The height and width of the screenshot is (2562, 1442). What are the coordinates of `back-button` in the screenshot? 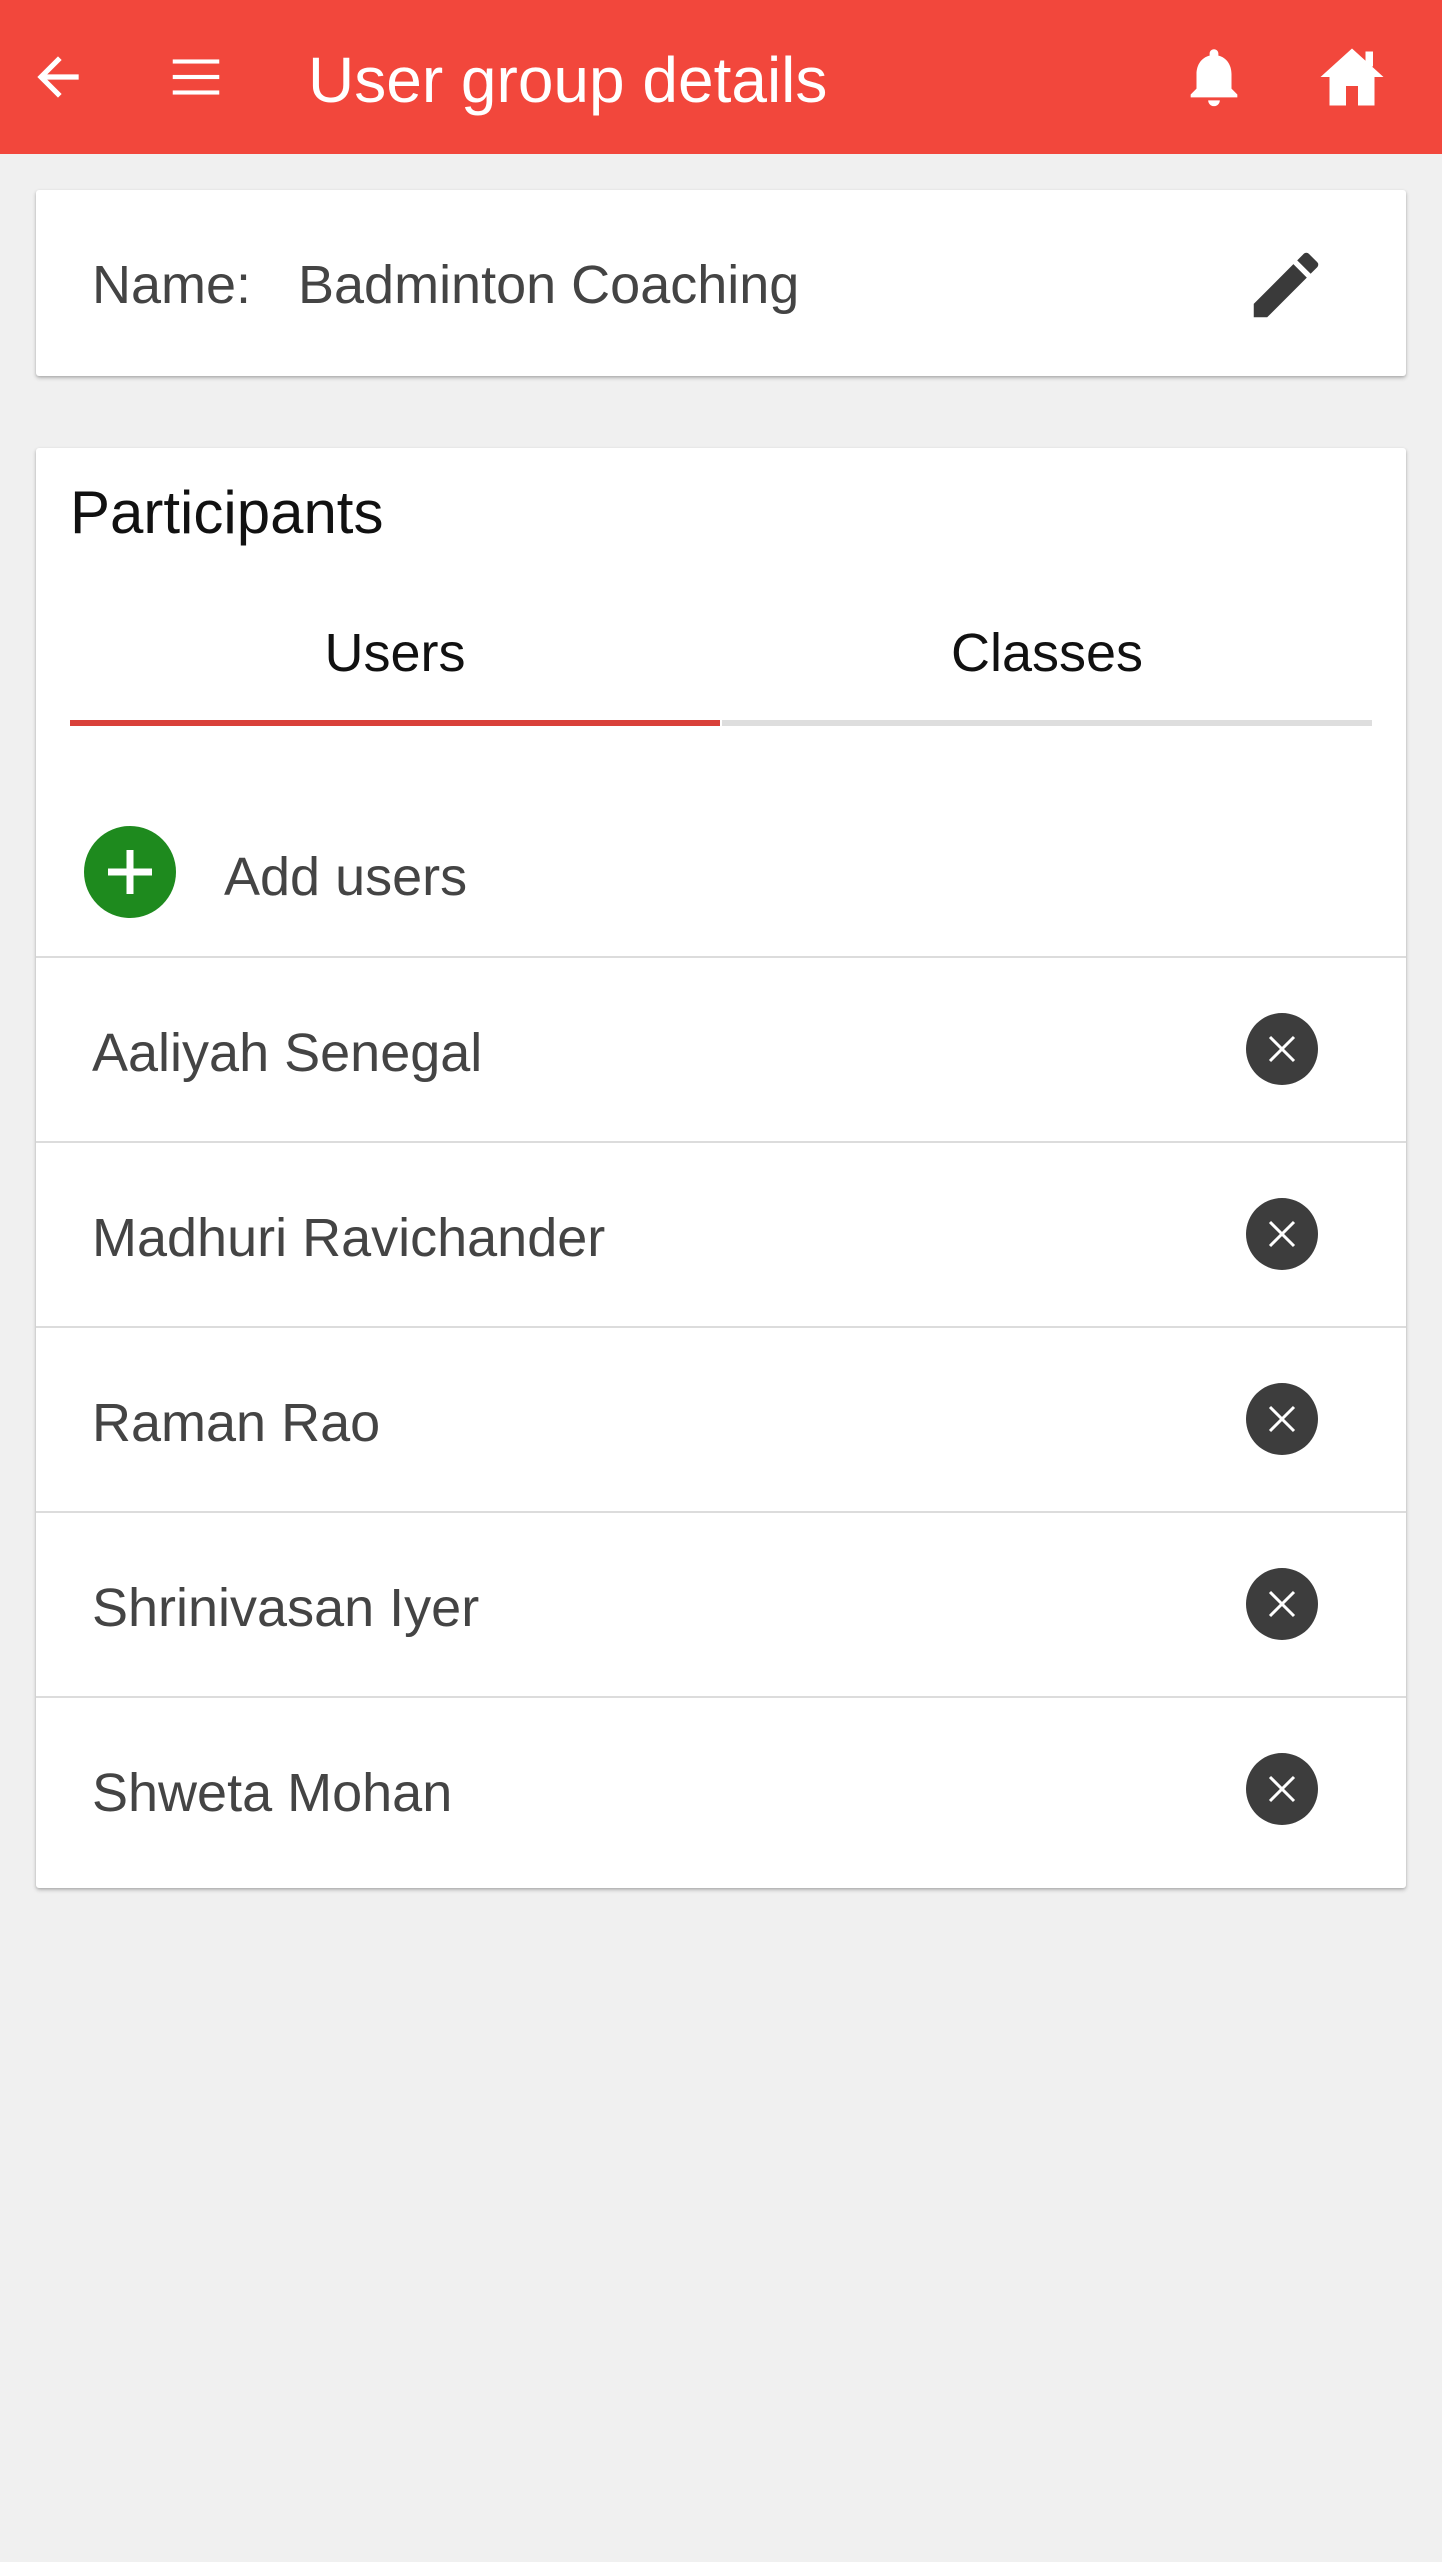 It's located at (58, 77).